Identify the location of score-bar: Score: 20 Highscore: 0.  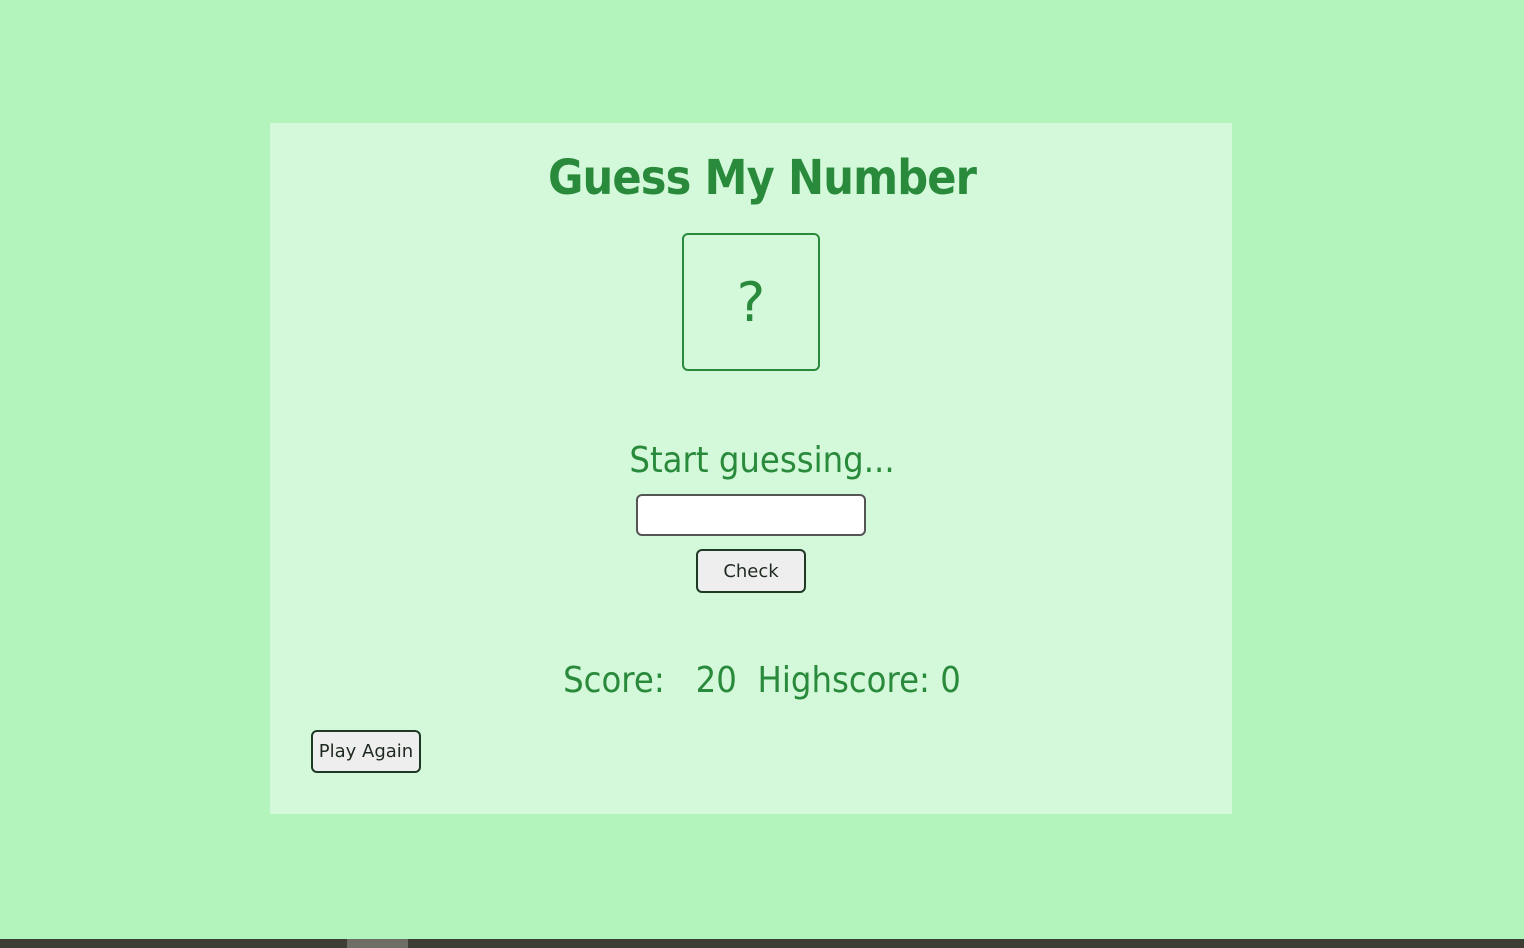
(762, 680).